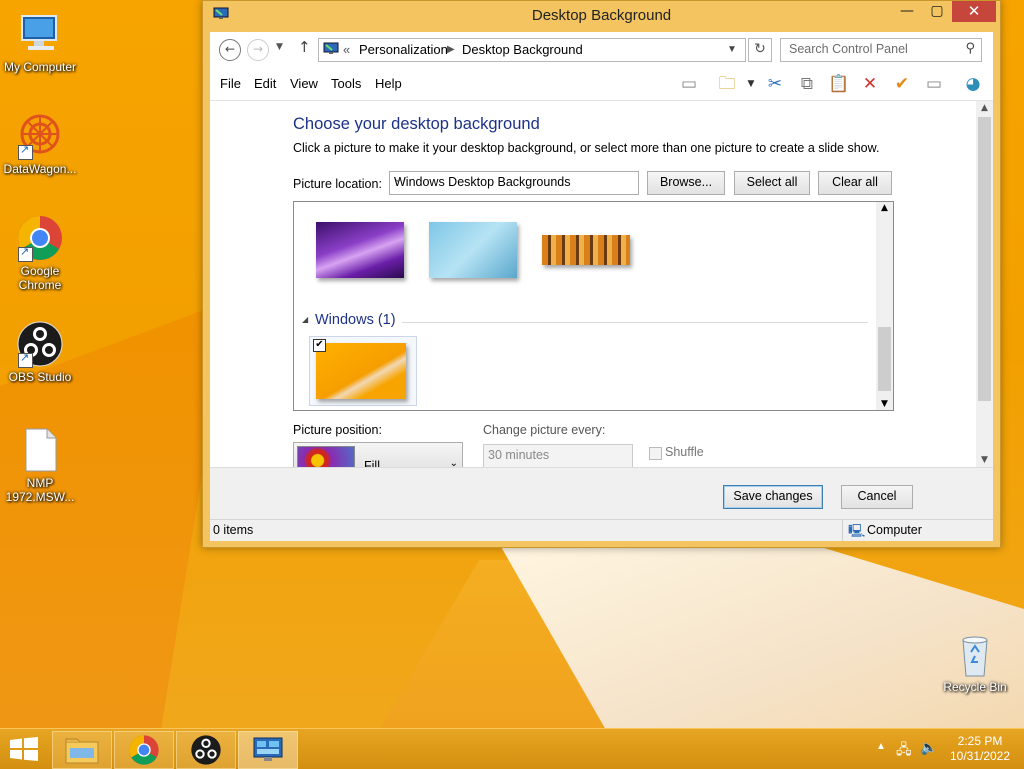  What do you see at coordinates (773, 497) in the screenshot?
I see `save-changes-button: Save changes` at bounding box center [773, 497].